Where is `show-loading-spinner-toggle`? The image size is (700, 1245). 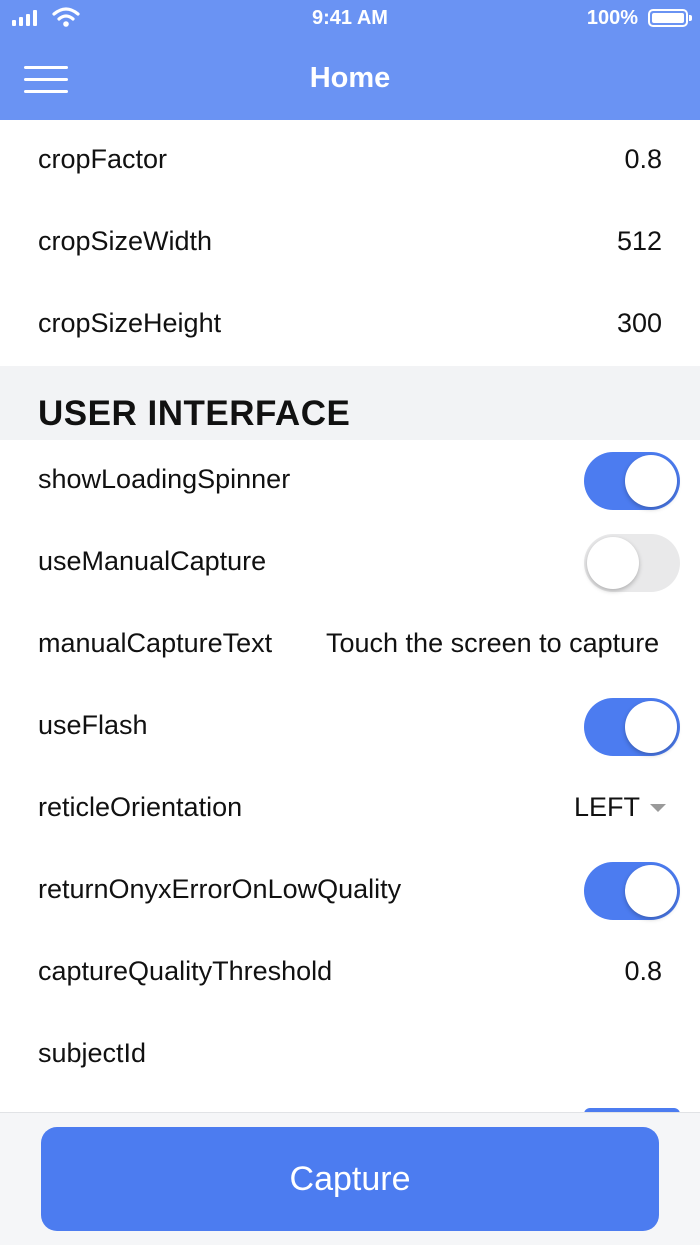 show-loading-spinner-toggle is located at coordinates (632, 481).